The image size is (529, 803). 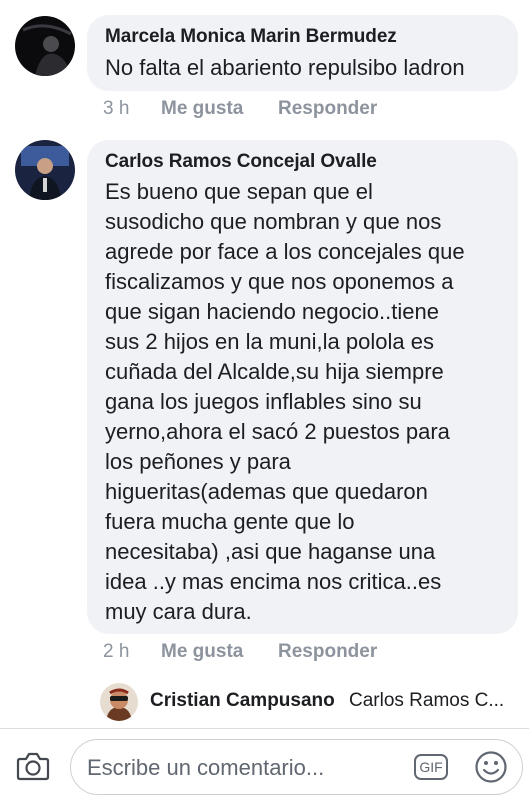 What do you see at coordinates (270, 551) in the screenshot?
I see `comment-line: necesitaba) ,asi que haganse una` at bounding box center [270, 551].